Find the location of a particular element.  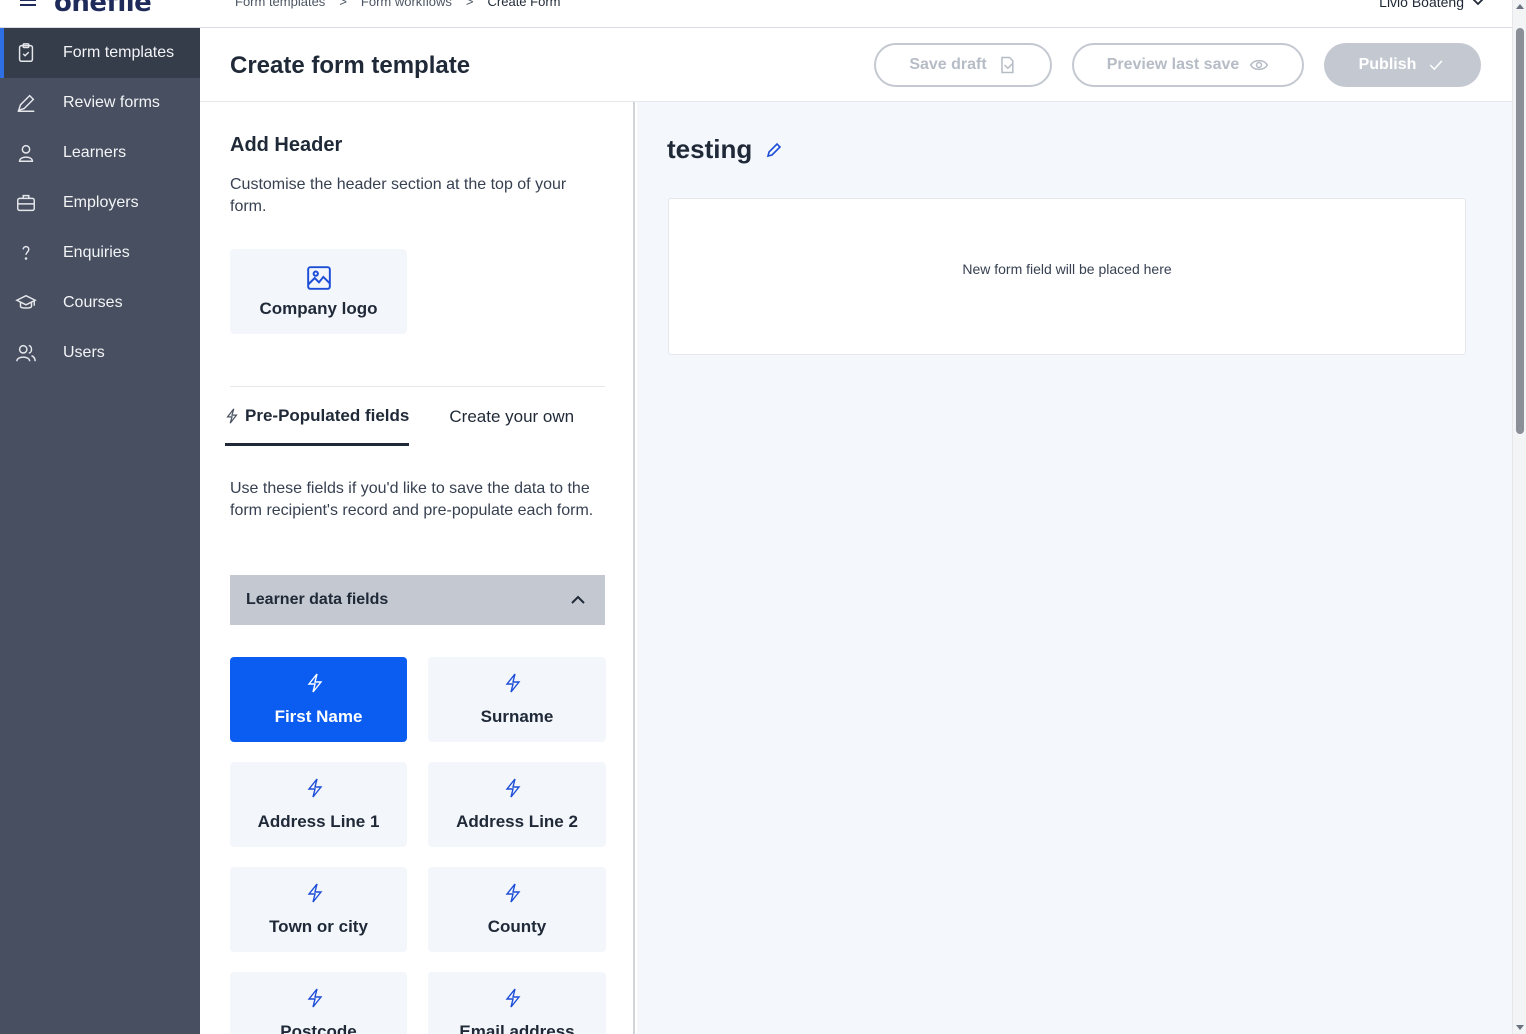

app-logo: onefile is located at coordinates (103, 9).